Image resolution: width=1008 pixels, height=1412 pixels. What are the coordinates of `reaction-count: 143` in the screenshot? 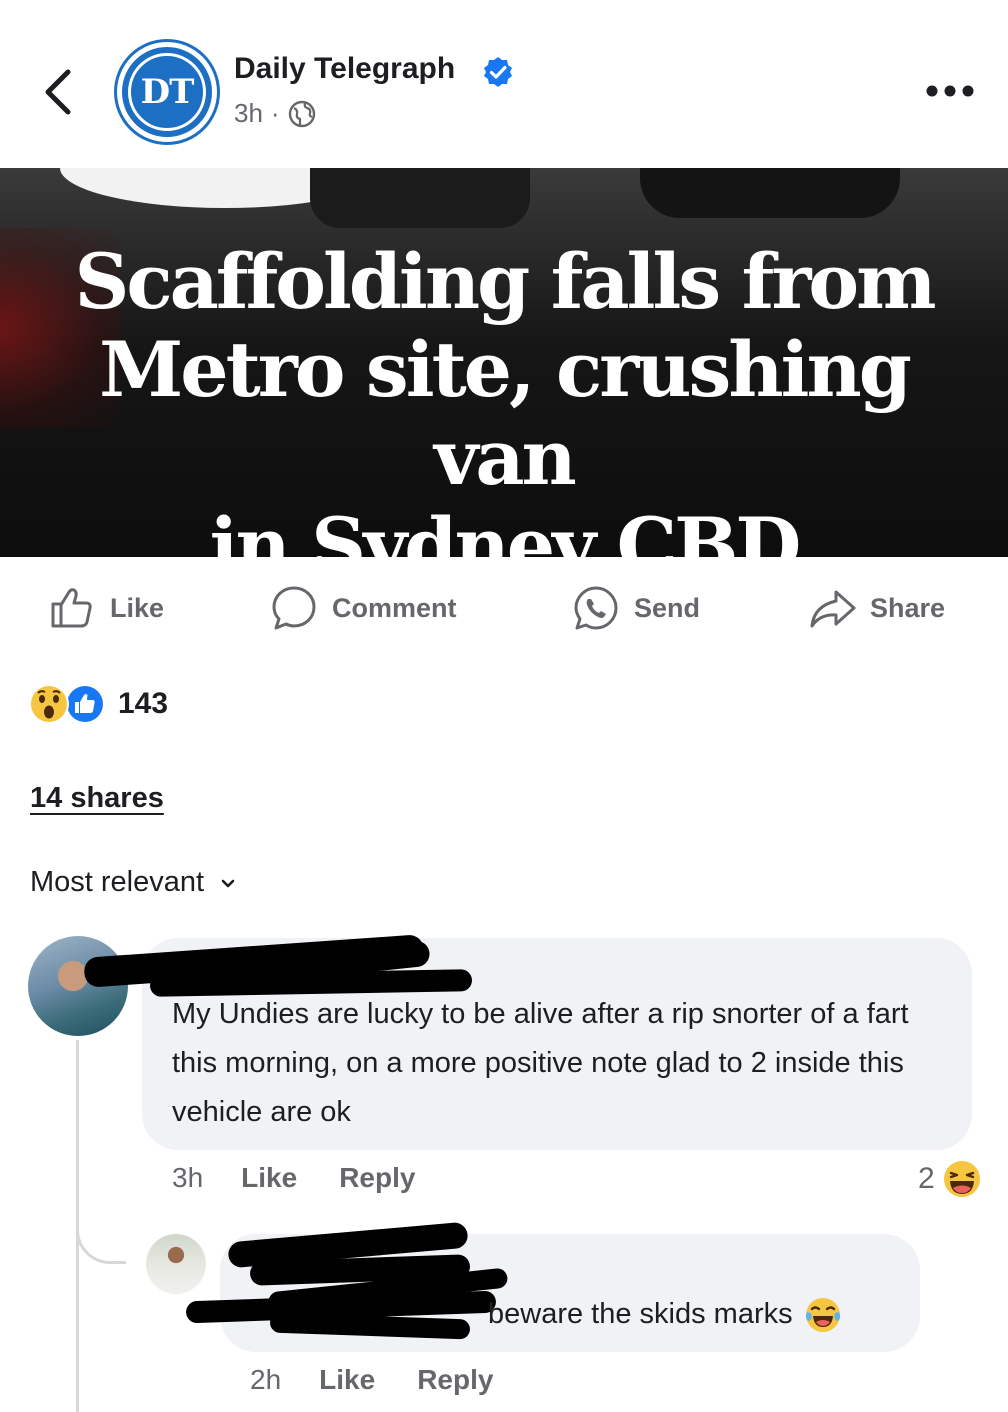 It's located at (143, 703).